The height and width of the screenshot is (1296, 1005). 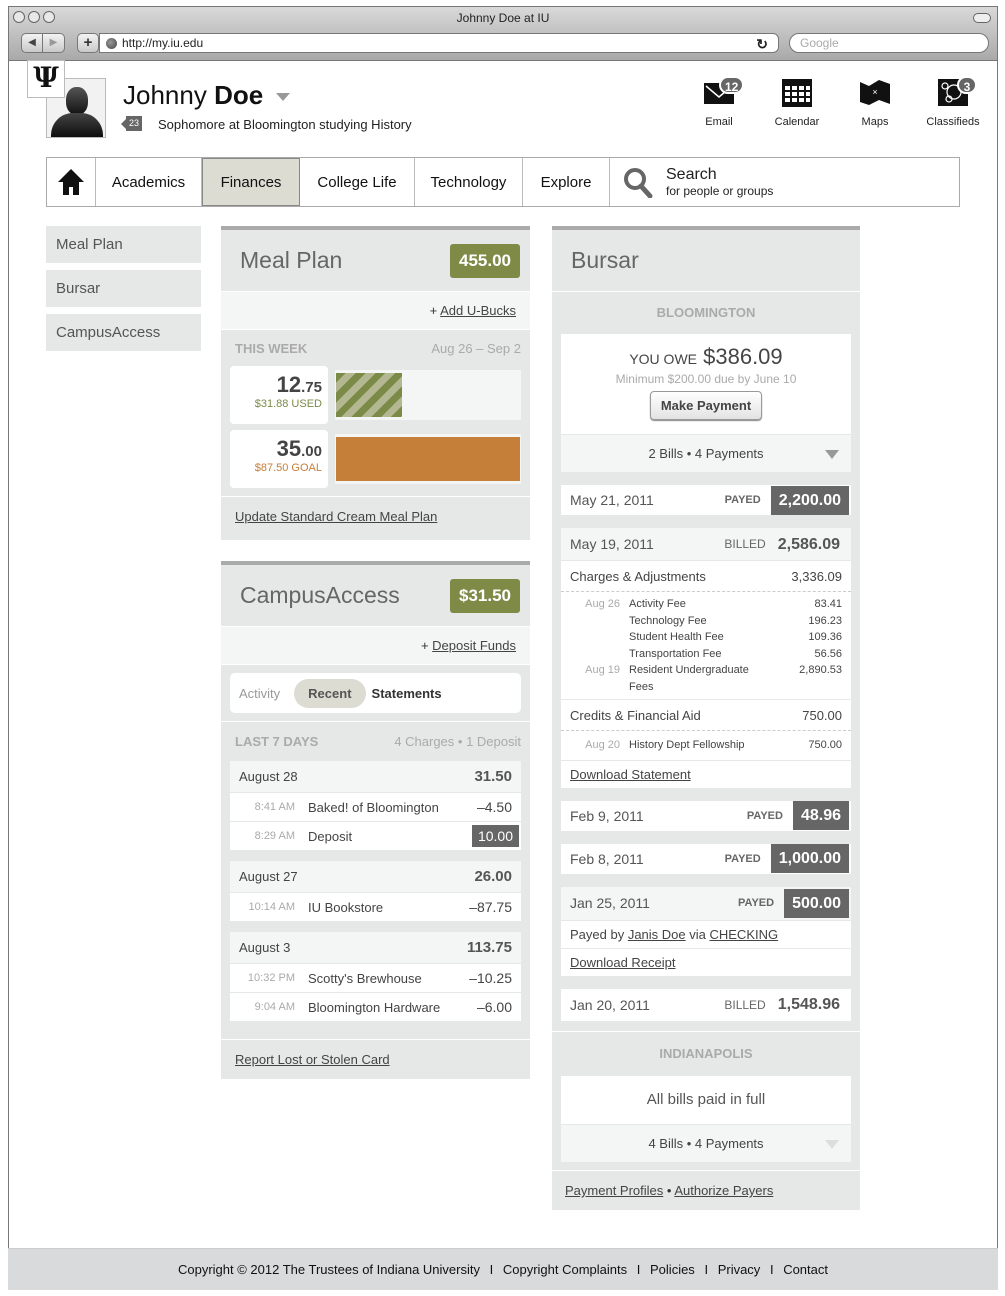 What do you see at coordinates (439, 43) in the screenshot?
I see `address-bar: http://my.iu.edu ↻` at bounding box center [439, 43].